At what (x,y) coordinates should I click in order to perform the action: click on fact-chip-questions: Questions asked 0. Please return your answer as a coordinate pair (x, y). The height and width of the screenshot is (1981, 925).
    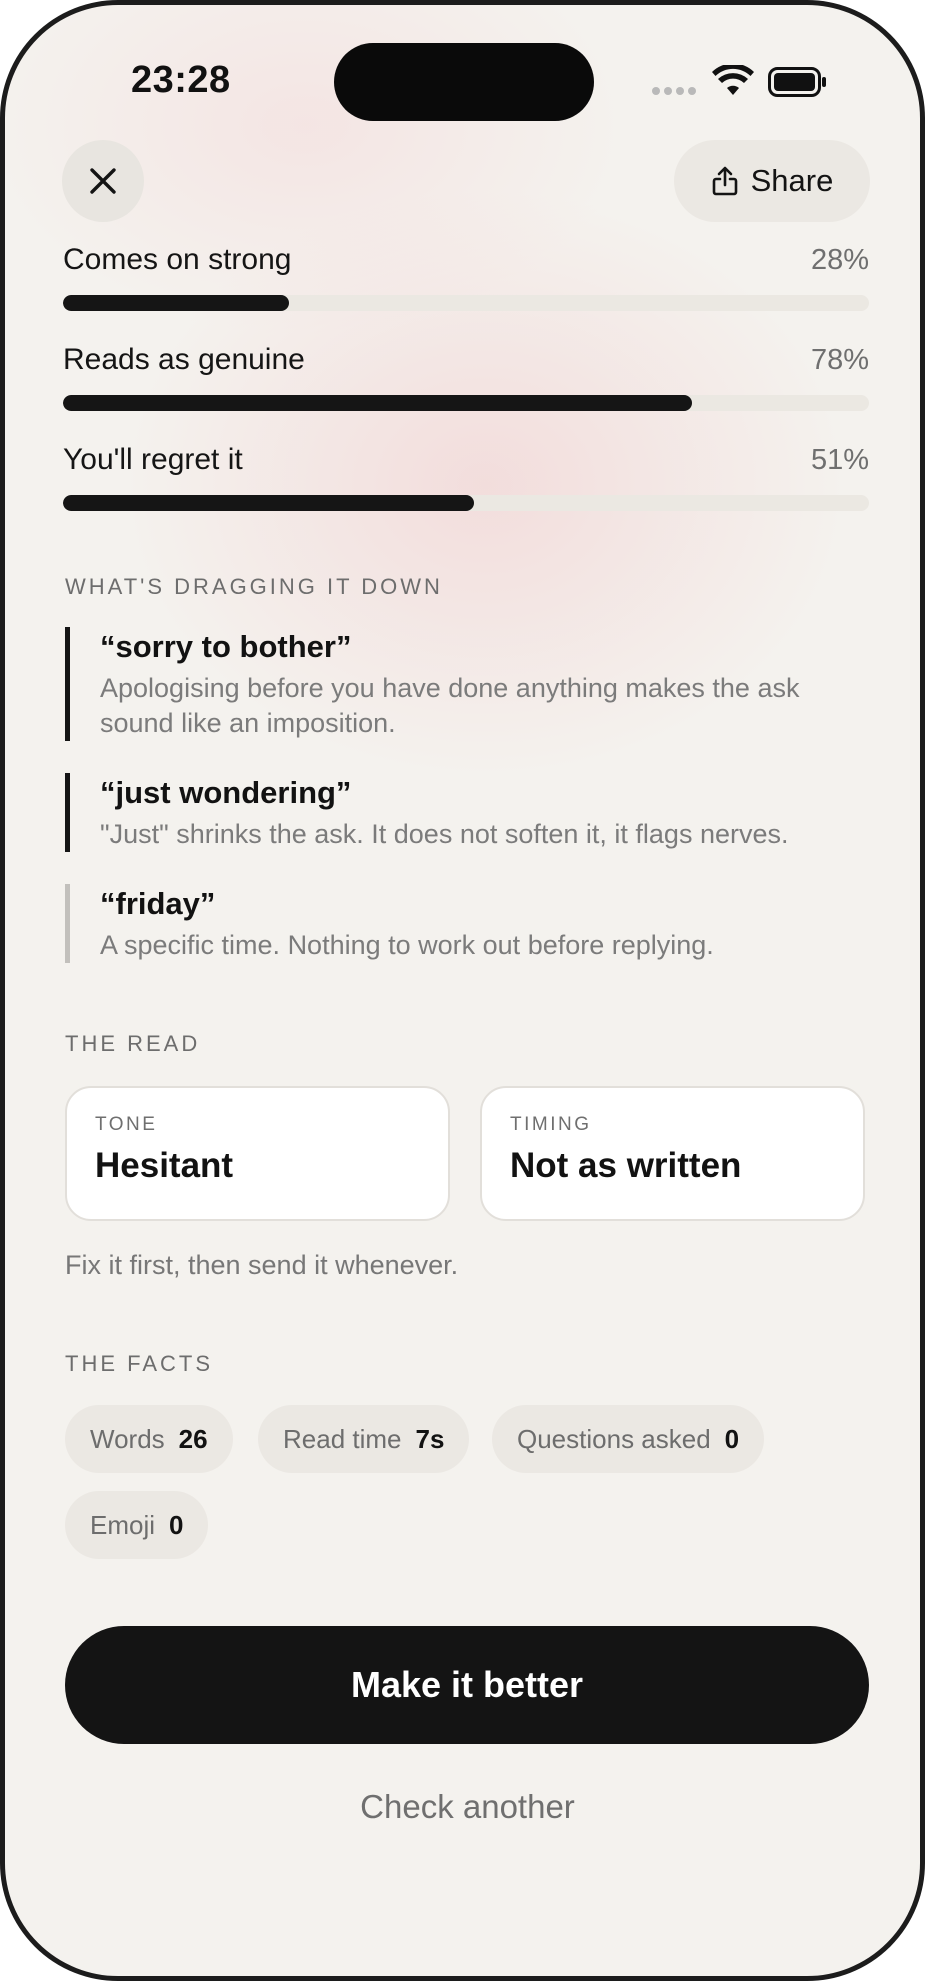
    Looking at the image, I should click on (628, 1439).